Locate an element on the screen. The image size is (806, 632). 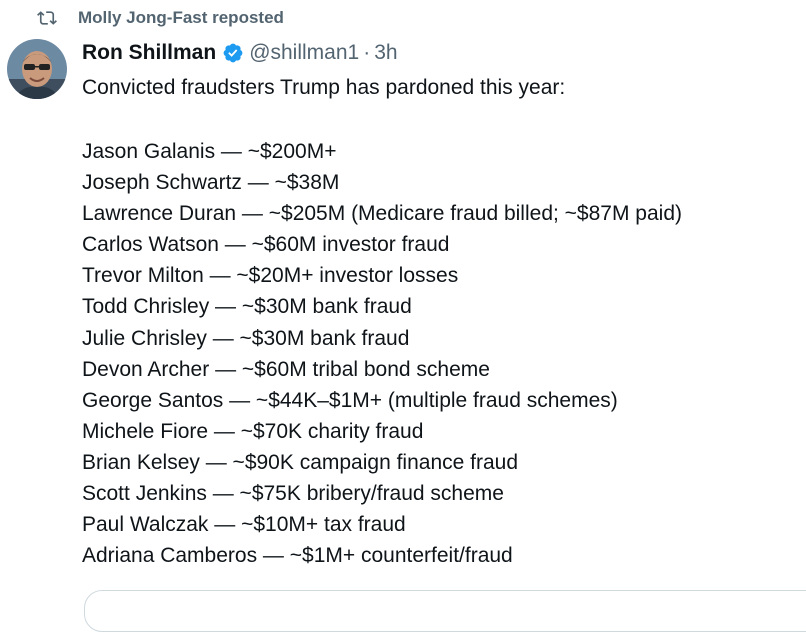
list-item: Trevor Milton — ~$20M+ investor losses is located at coordinates (270, 276).